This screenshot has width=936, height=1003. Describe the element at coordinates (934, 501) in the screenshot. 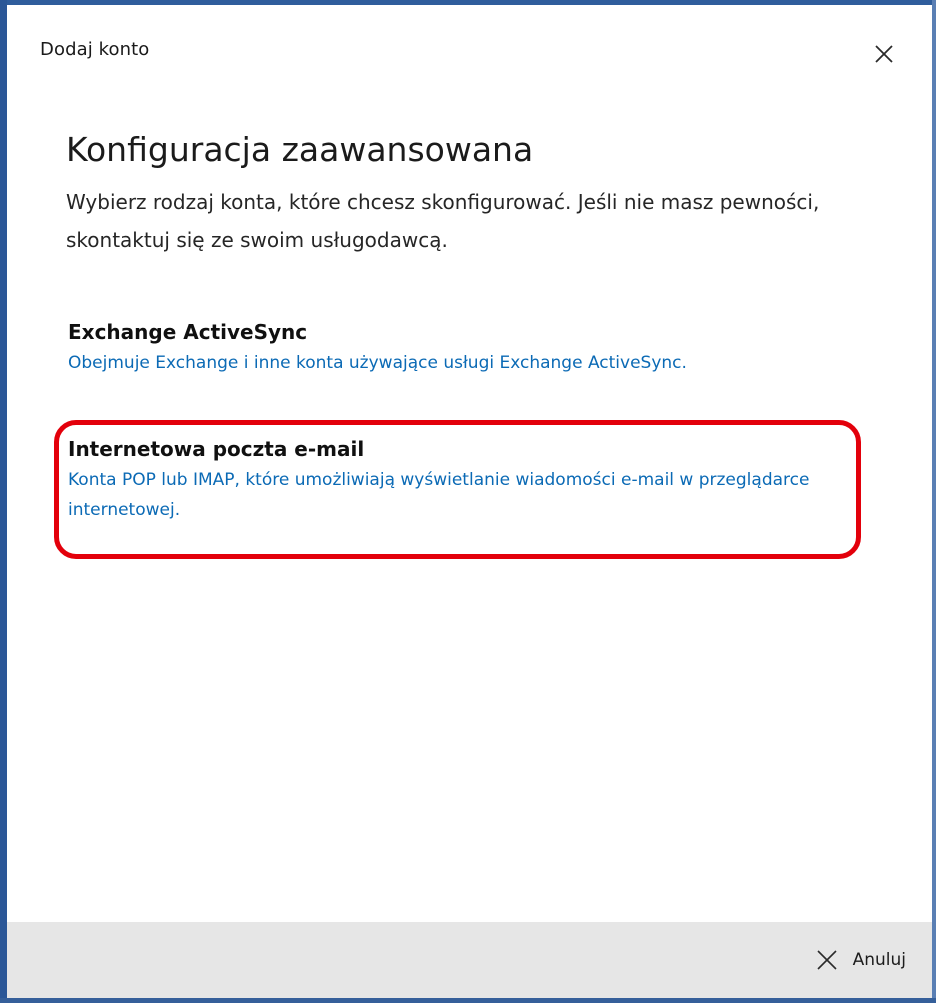

I see `window-frame-right` at that location.